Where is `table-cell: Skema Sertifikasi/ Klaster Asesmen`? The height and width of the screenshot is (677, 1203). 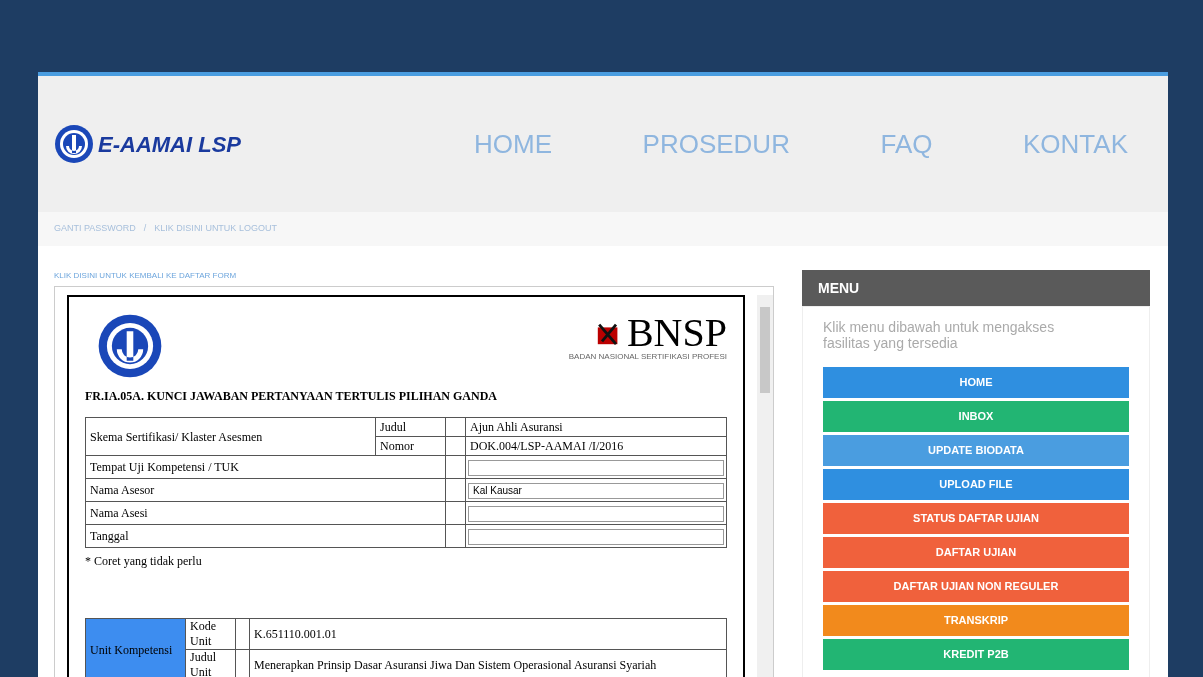
table-cell: Skema Sertifikasi/ Klaster Asesmen is located at coordinates (230, 436).